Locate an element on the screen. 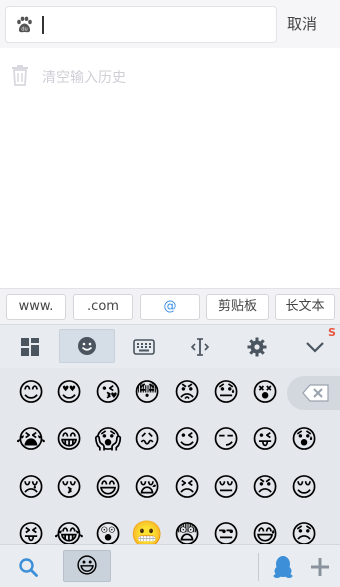 The height and width of the screenshot is (587, 340). search-bar: du 取消 is located at coordinates (170, 24).